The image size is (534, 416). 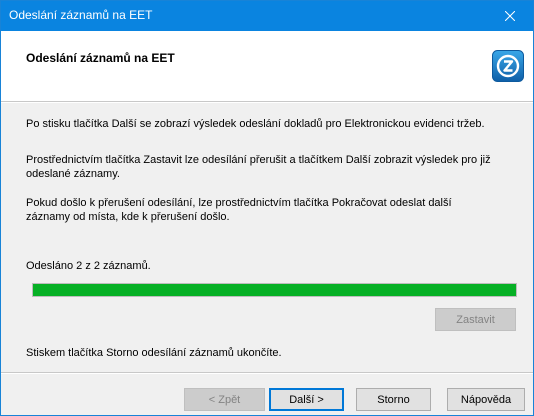 I want to click on cancel-button: Storno, so click(x=393, y=399).